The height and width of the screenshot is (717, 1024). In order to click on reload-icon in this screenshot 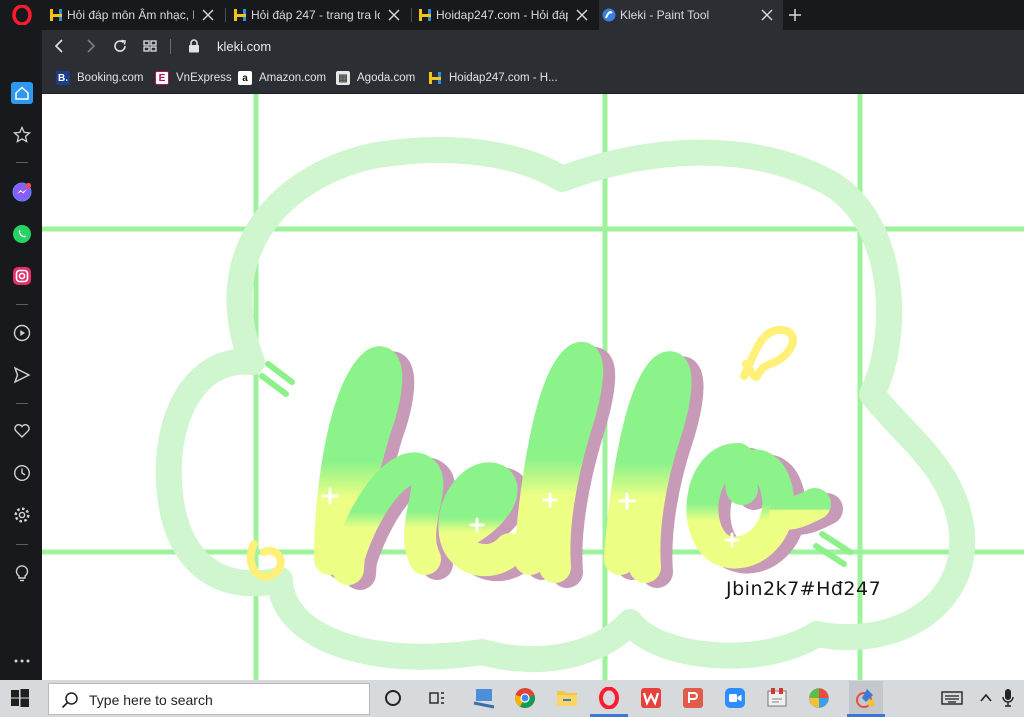, I will do `click(120, 46)`.